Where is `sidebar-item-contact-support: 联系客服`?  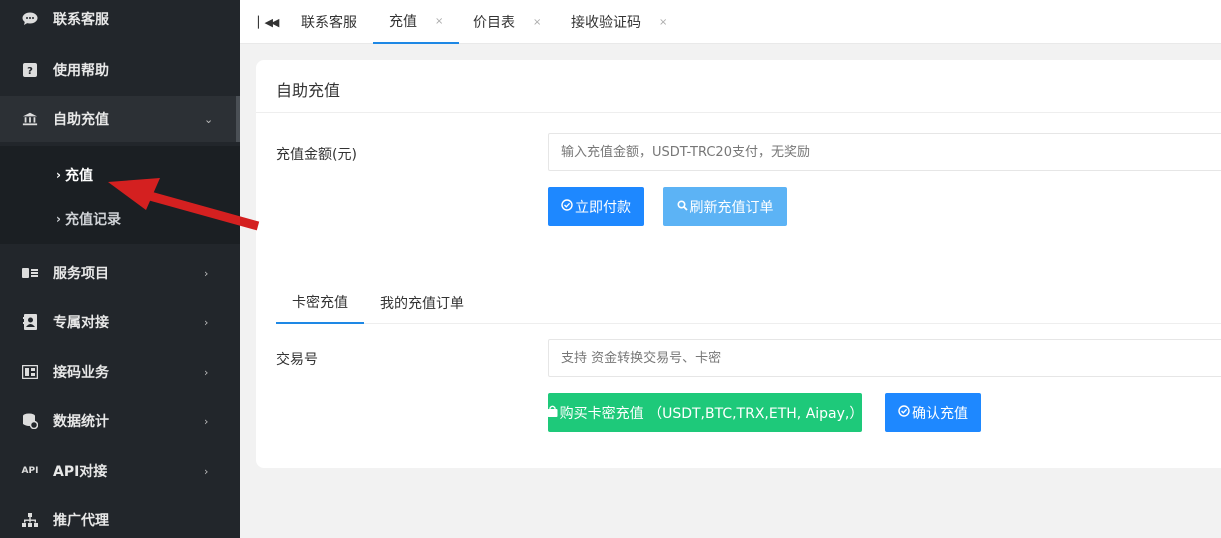
sidebar-item-contact-support: 联系客服 is located at coordinates (120, 21).